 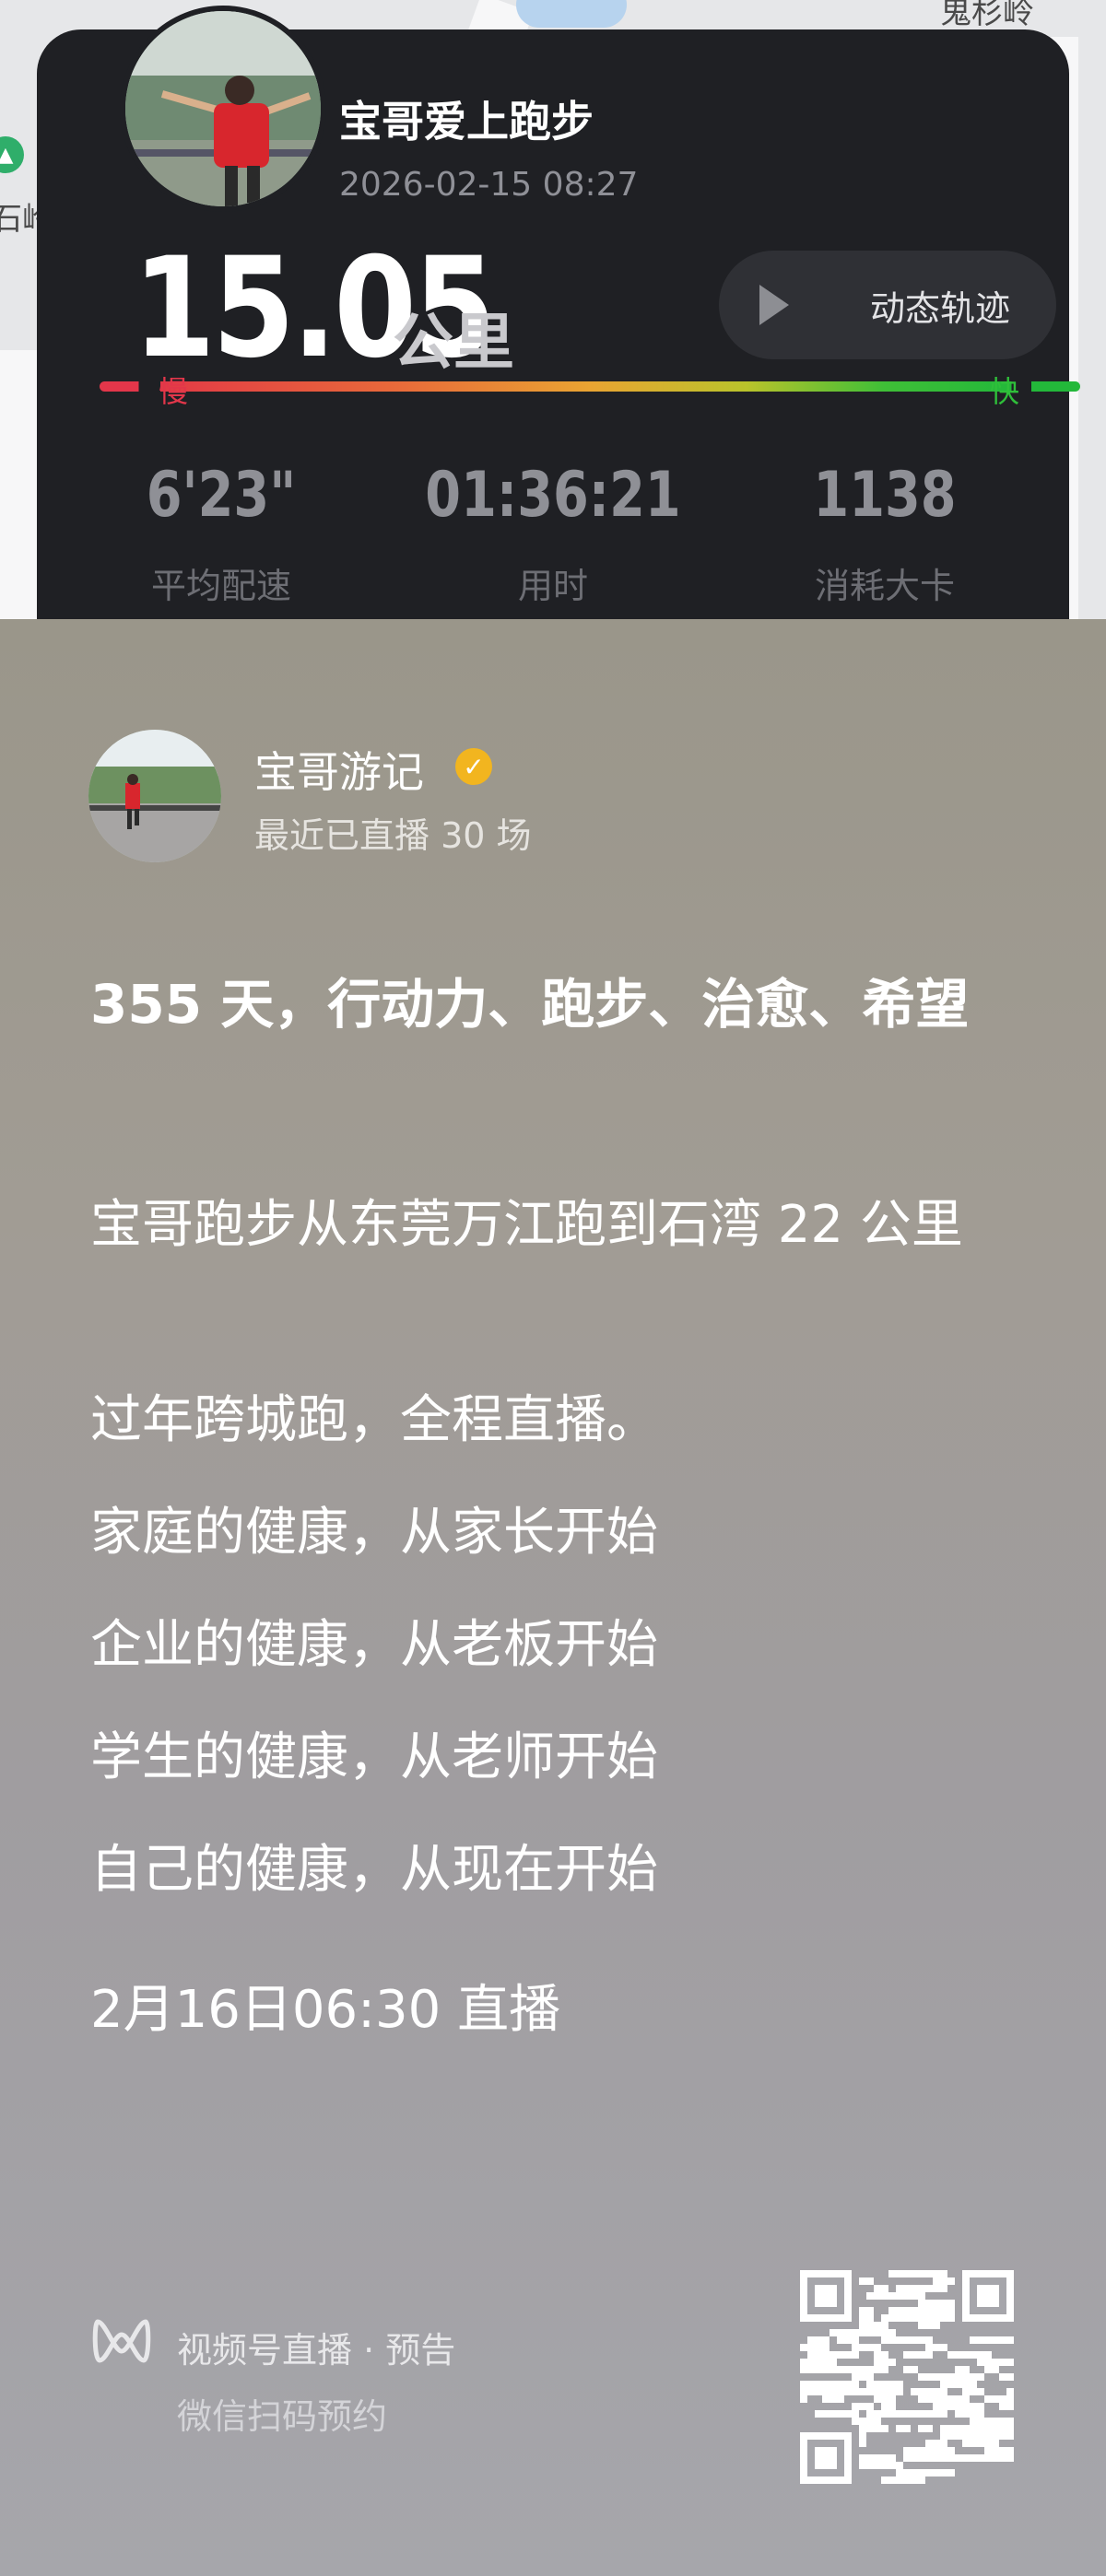 I want to click on host-avatar, so click(x=154, y=796).